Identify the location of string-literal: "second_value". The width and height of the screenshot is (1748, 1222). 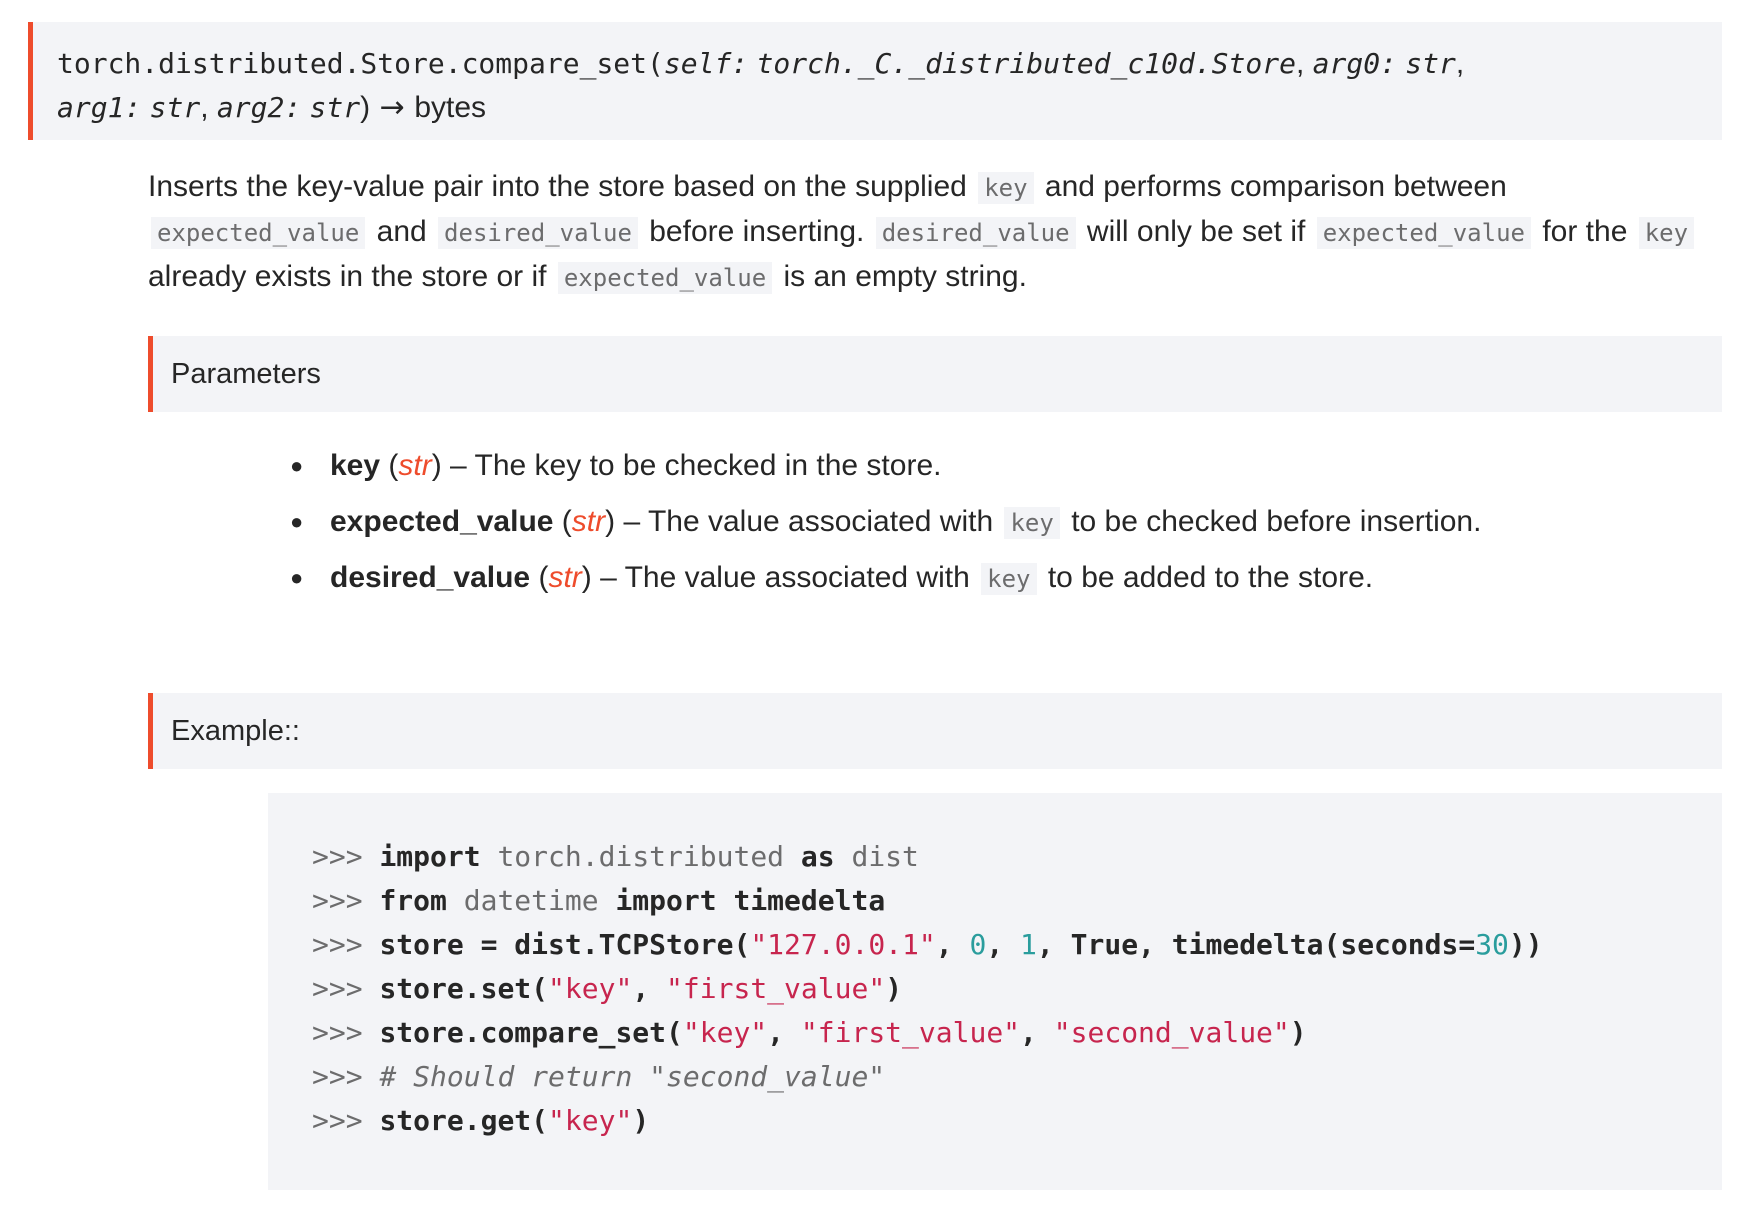
(1171, 1032).